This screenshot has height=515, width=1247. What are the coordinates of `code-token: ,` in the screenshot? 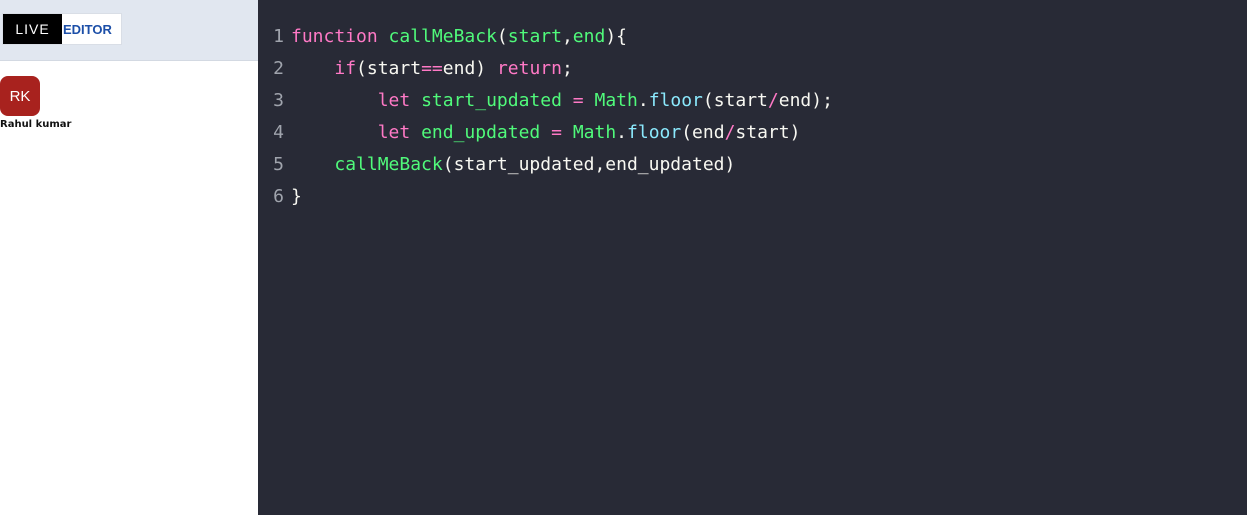 It's located at (567, 36).